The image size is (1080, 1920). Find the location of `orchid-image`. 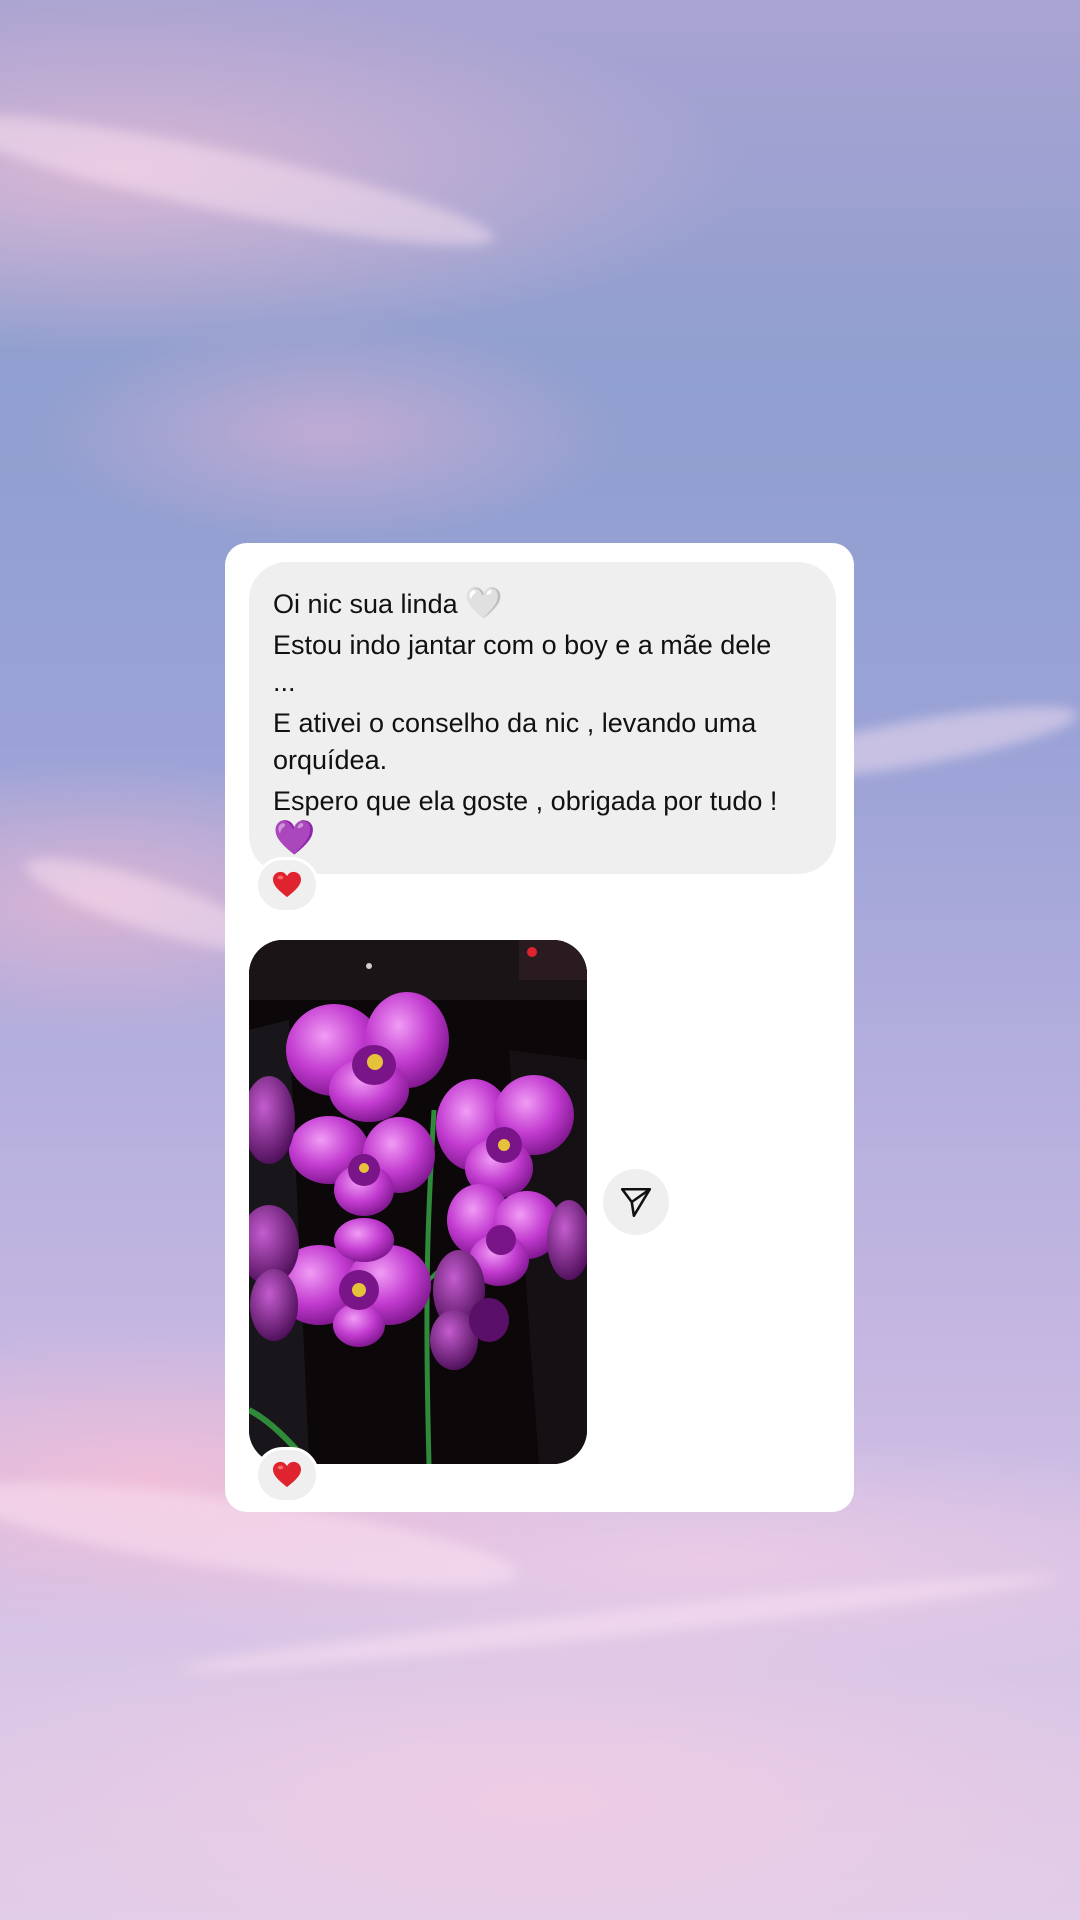

orchid-image is located at coordinates (418, 1202).